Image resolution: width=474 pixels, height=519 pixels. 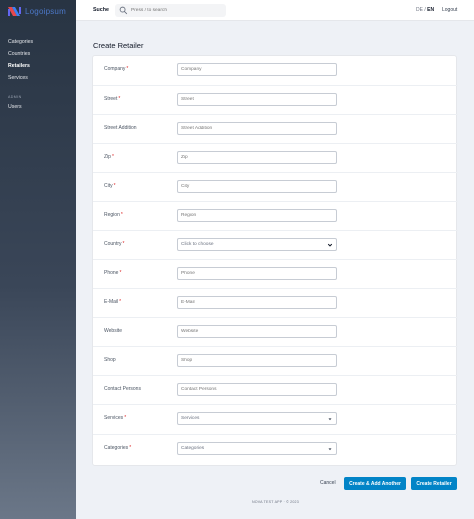 I want to click on form-row-categories: Categories* Categories, so click(x=275, y=448).